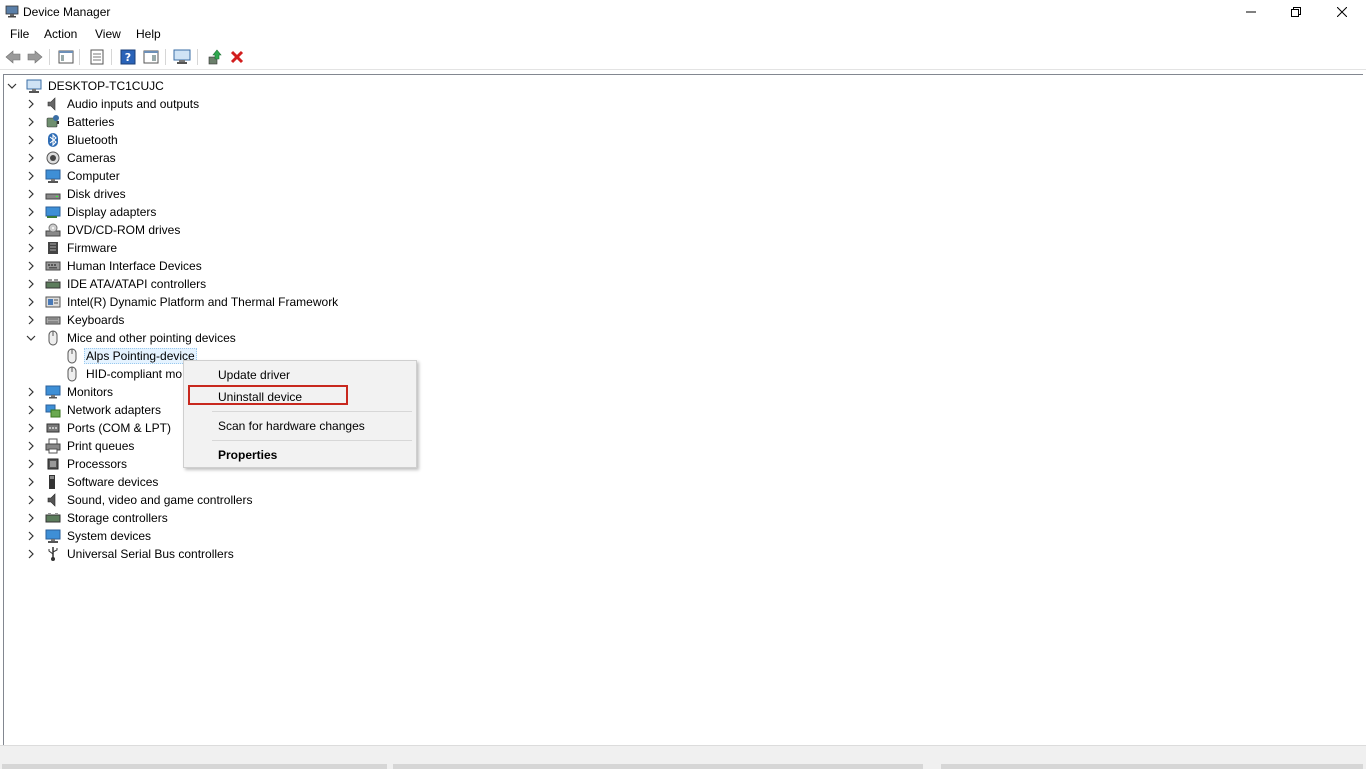  Describe the element at coordinates (92, 140) in the screenshot. I see `tree-category-label: Bluetooth` at that location.